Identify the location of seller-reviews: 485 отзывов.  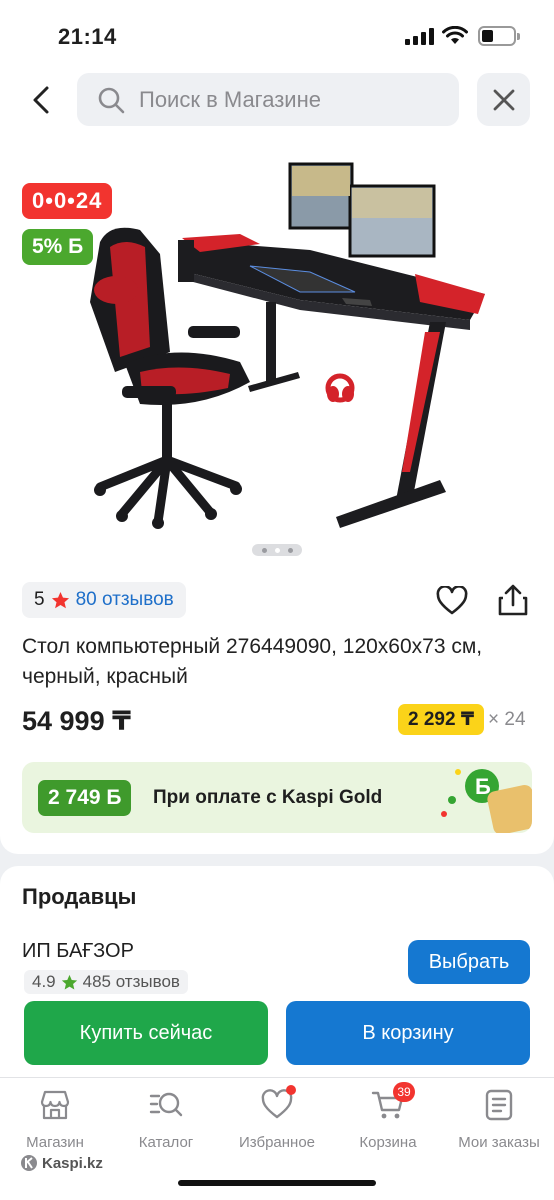
(131, 981).